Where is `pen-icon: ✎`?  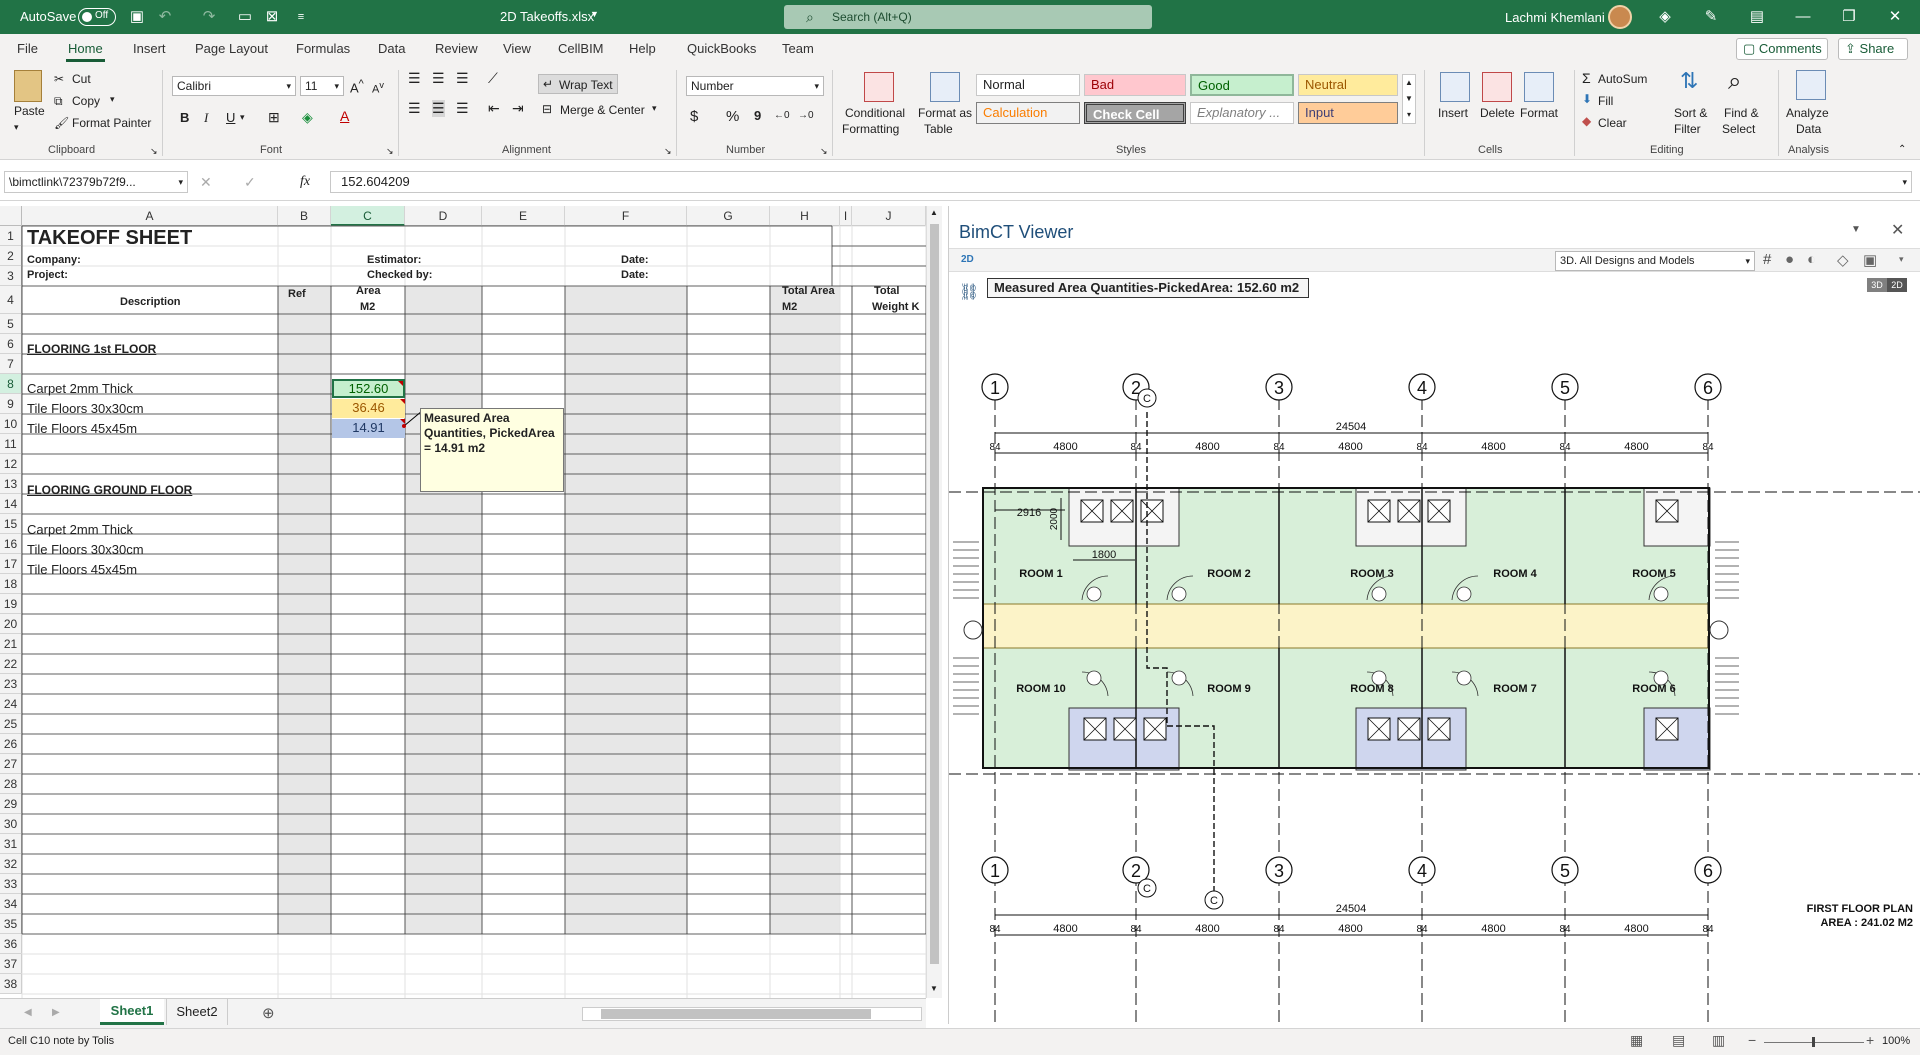 pen-icon: ✎ is located at coordinates (1711, 17).